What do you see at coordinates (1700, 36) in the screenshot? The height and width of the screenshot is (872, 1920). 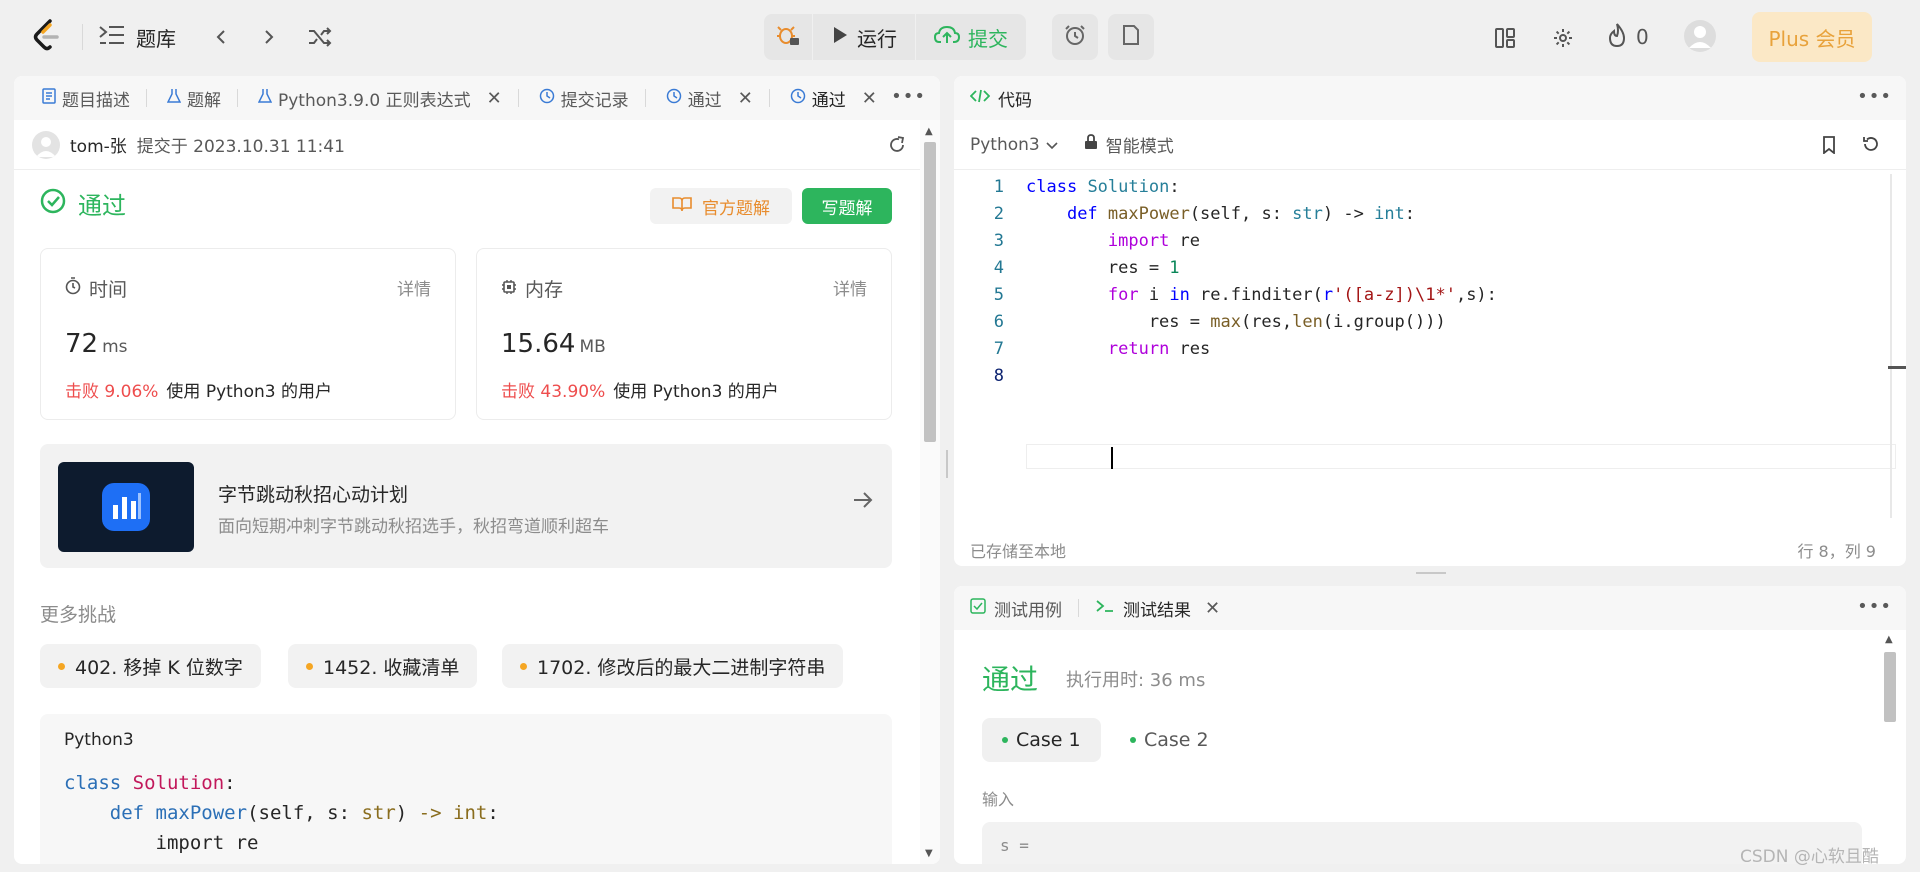 I see `user-avatar` at bounding box center [1700, 36].